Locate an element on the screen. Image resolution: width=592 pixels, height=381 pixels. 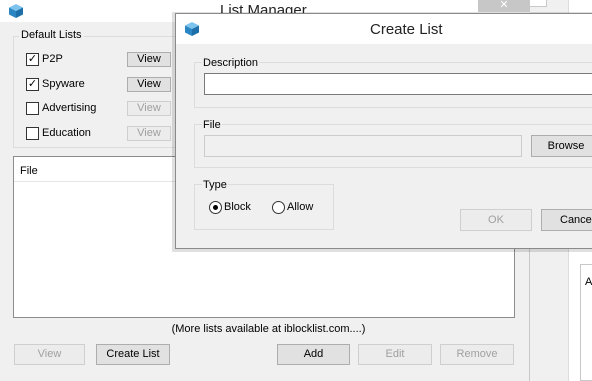
ok-button: OK is located at coordinates (496, 220).